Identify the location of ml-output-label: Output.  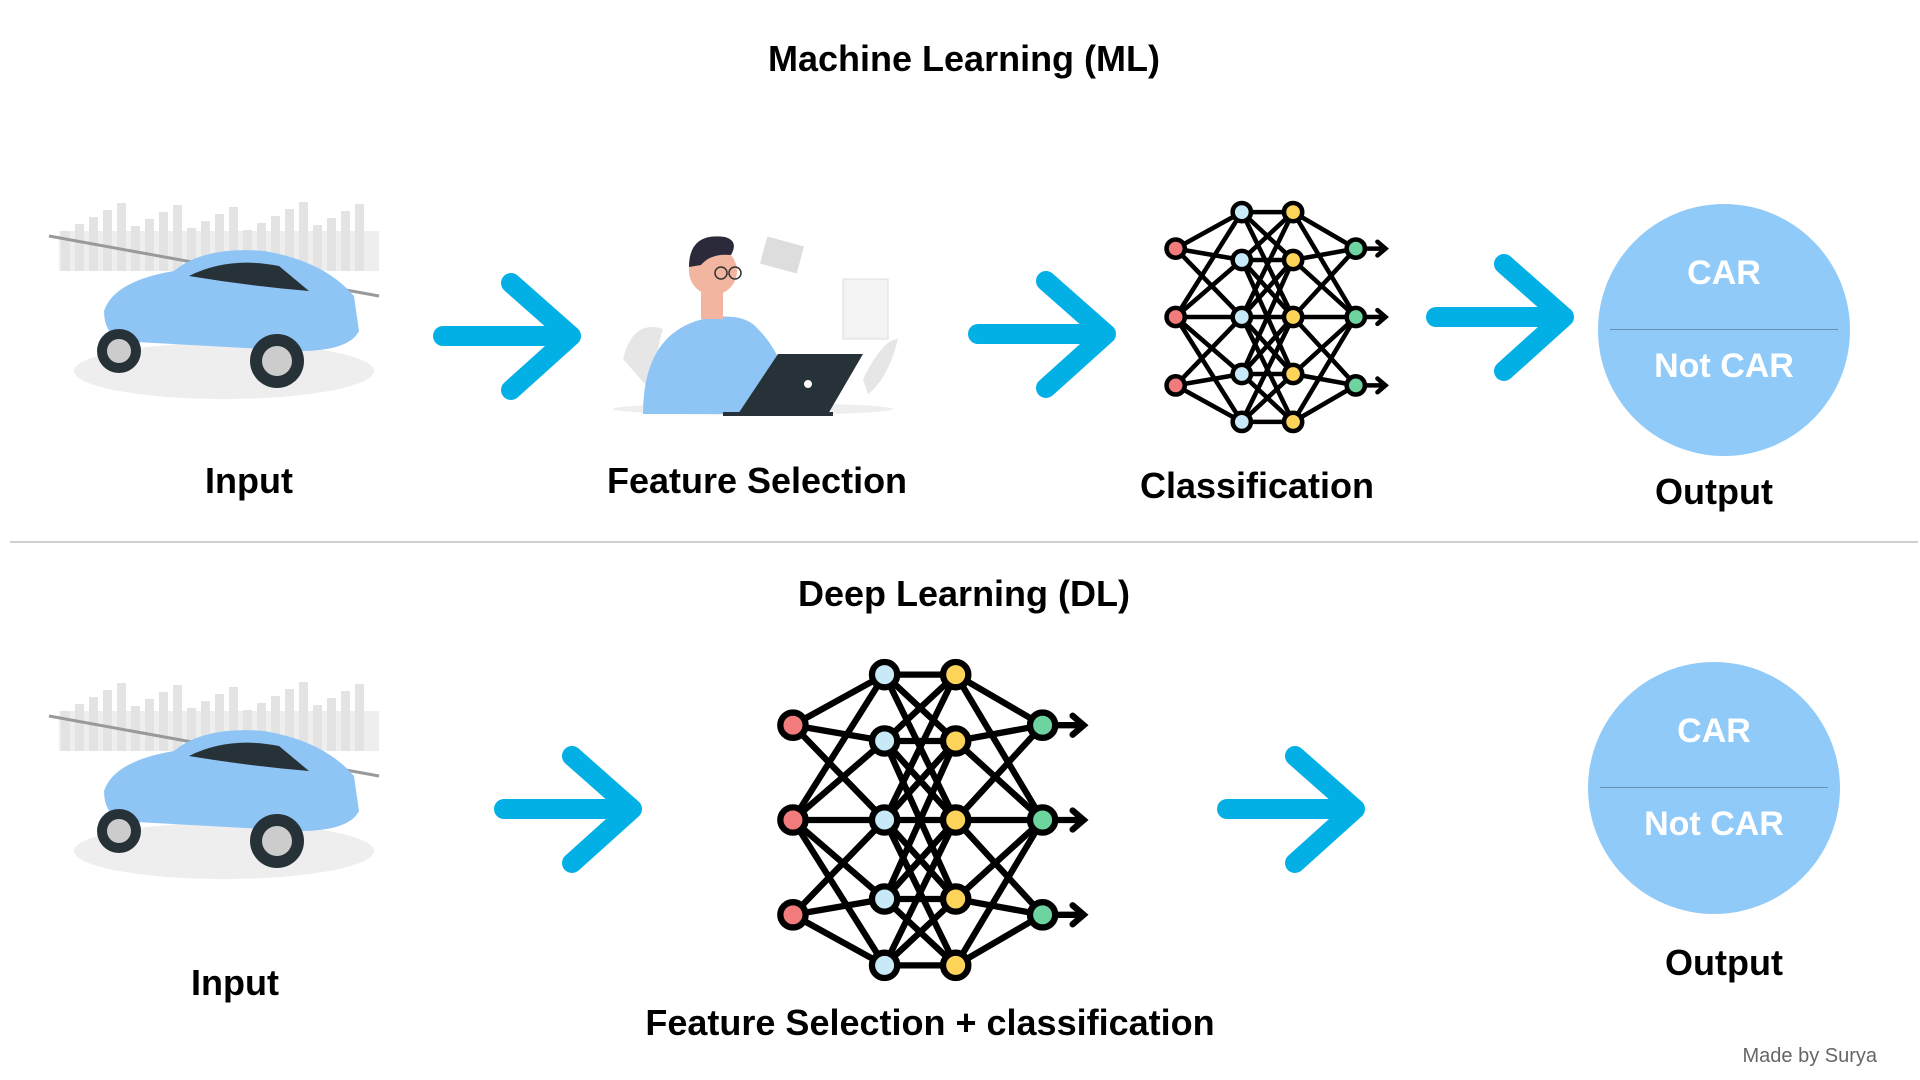
(1714, 491).